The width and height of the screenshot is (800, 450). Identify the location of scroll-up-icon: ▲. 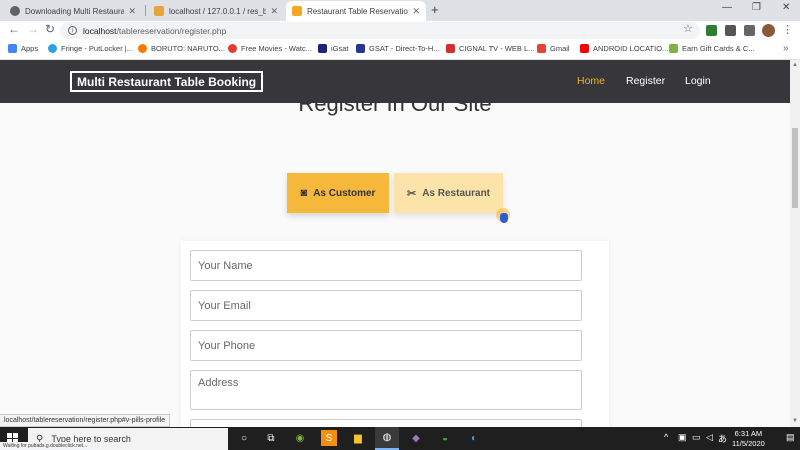
(795, 65).